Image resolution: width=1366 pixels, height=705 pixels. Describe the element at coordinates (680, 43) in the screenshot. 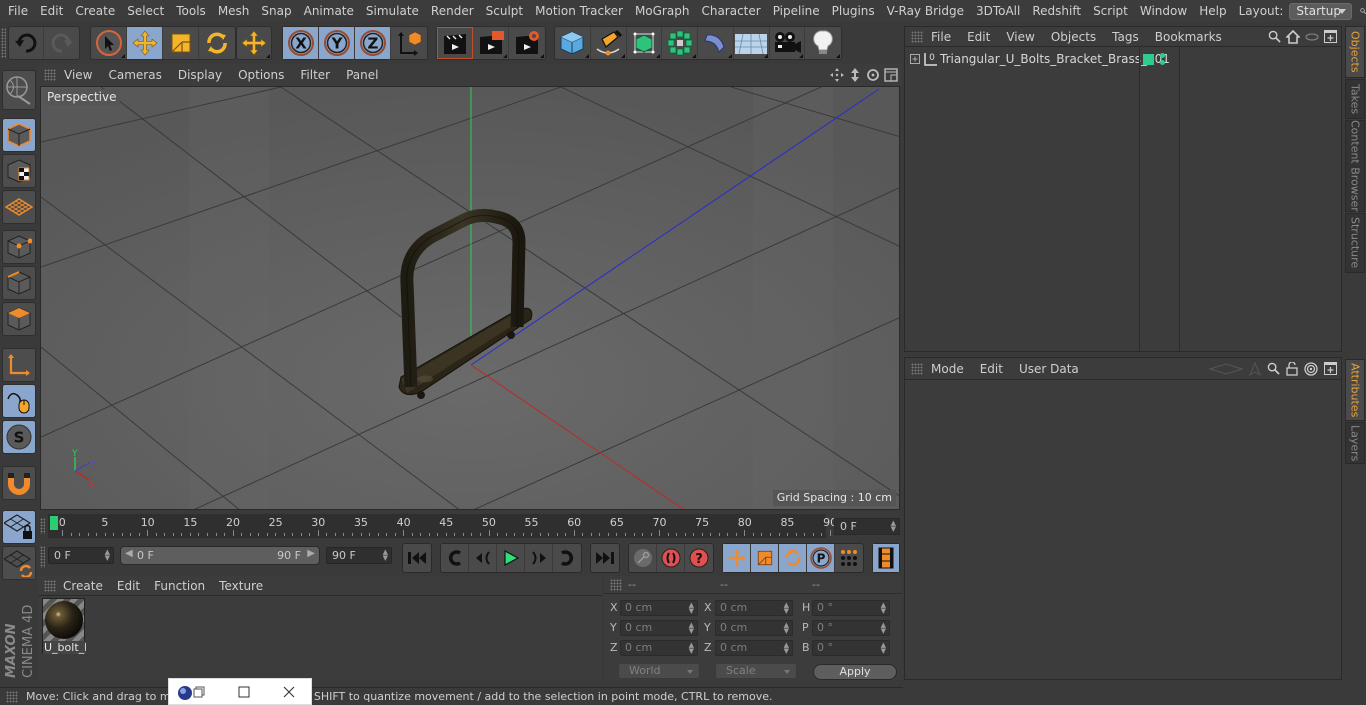

I see `cloner-button` at that location.